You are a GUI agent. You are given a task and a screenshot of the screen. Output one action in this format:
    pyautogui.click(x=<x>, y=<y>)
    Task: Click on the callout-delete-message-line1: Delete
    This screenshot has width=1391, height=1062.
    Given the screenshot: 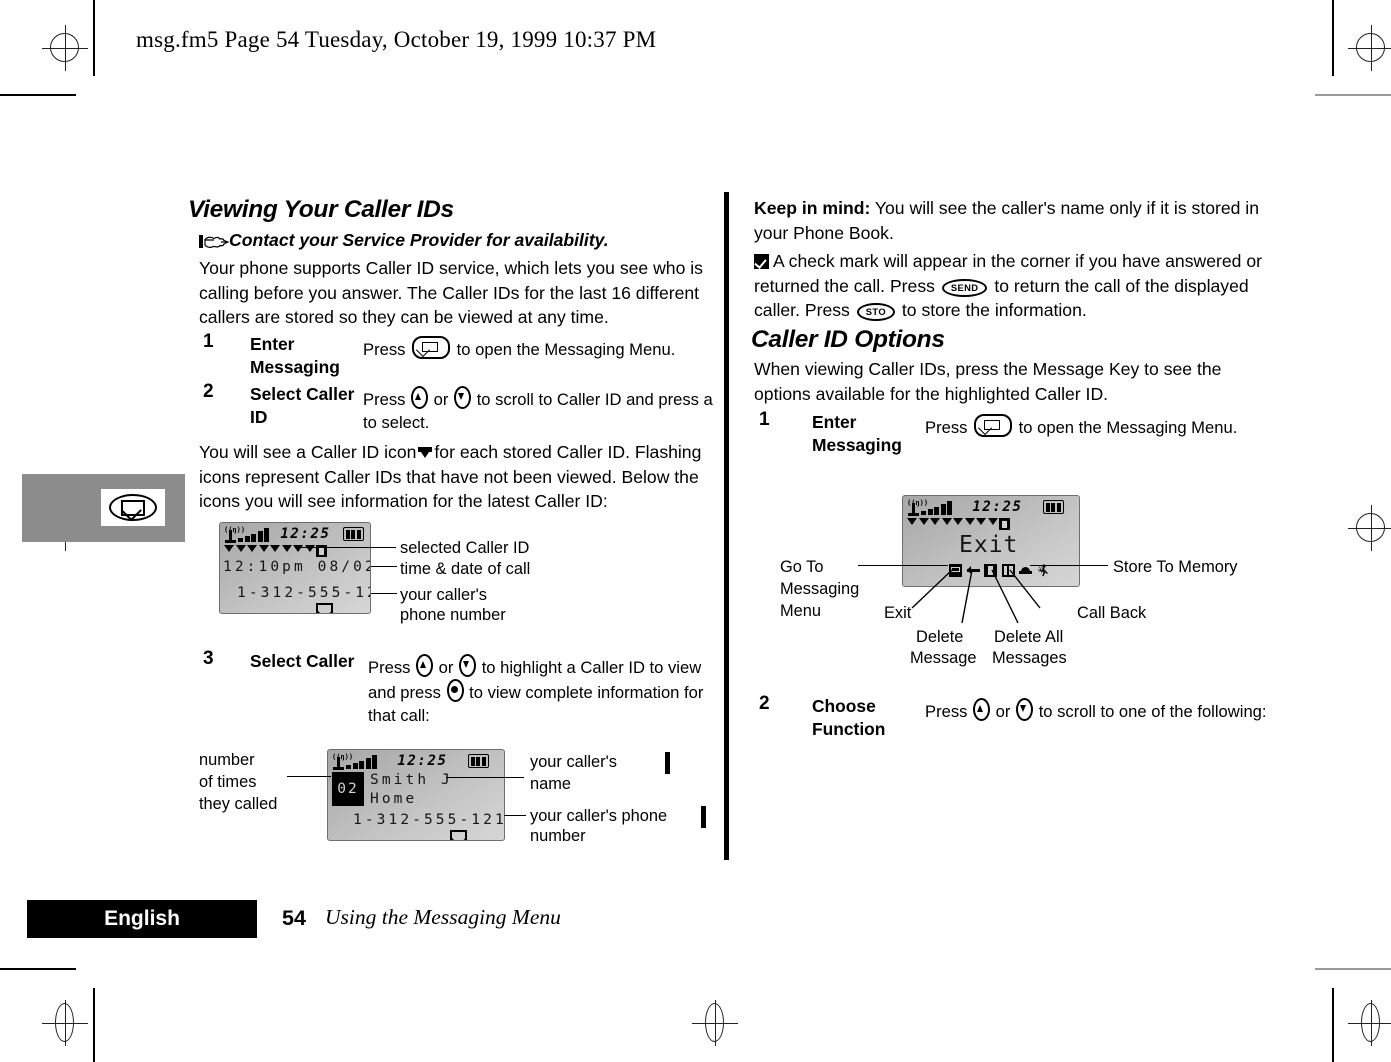 What is the action you would take?
    pyautogui.click(x=940, y=637)
    